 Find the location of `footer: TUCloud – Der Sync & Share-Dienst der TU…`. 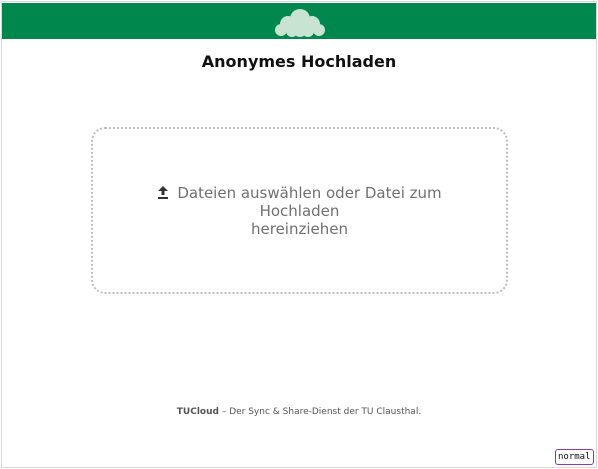

footer: TUCloud – Der Sync & Share-Dienst der TU… is located at coordinates (299, 412).